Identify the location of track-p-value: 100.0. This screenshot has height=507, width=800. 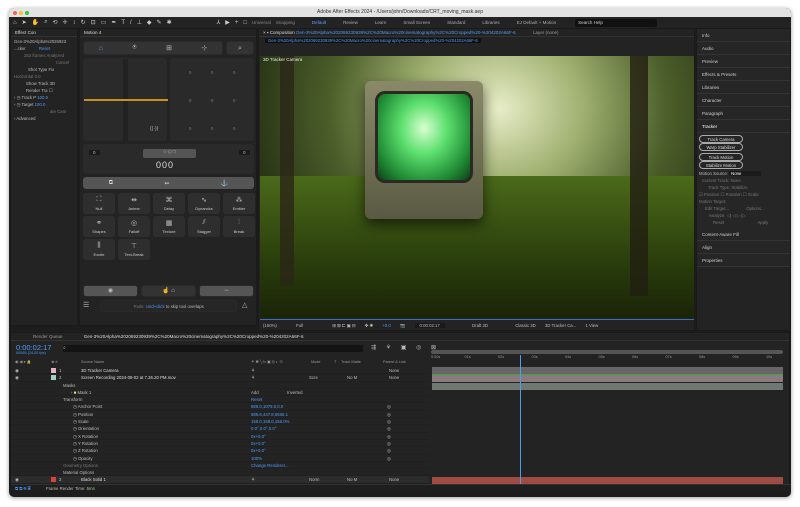
(42, 97).